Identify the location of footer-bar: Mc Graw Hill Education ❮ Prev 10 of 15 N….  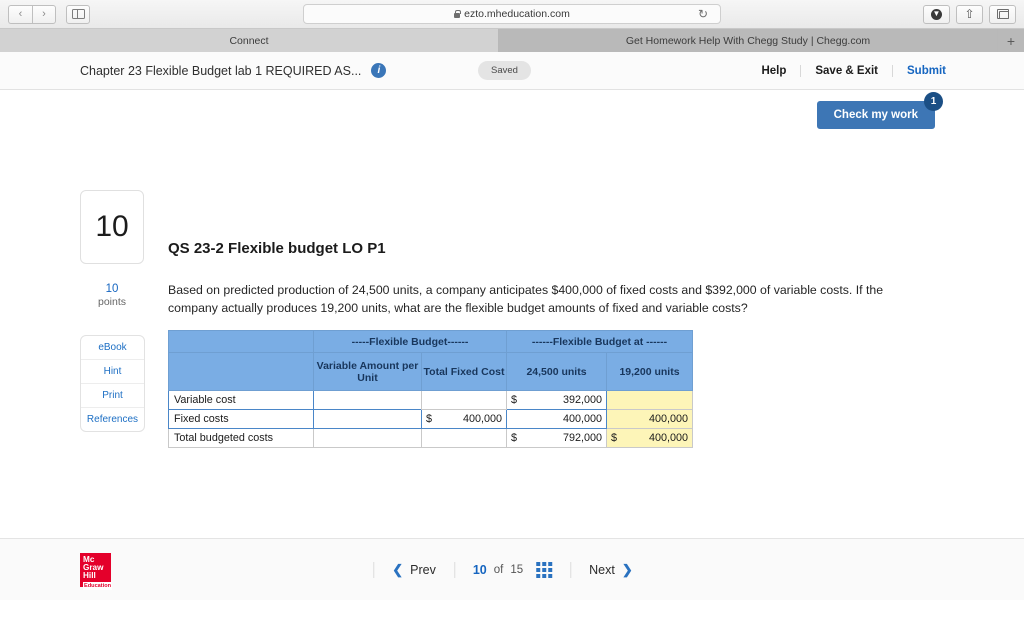
(512, 569).